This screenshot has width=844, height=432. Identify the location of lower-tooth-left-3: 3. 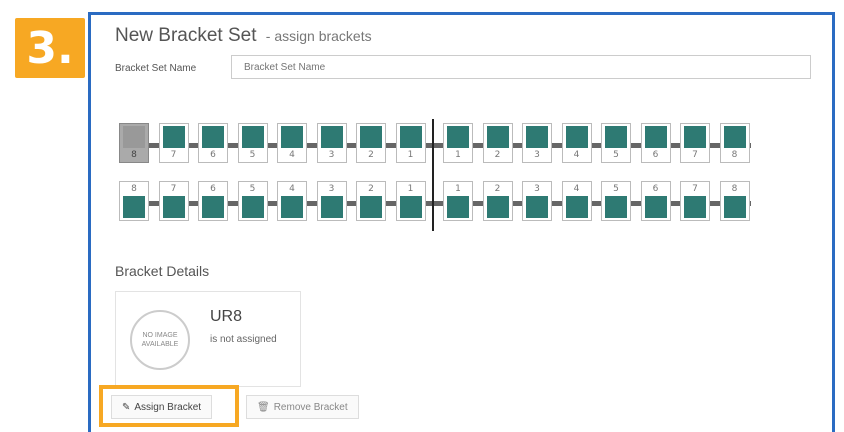
(537, 201).